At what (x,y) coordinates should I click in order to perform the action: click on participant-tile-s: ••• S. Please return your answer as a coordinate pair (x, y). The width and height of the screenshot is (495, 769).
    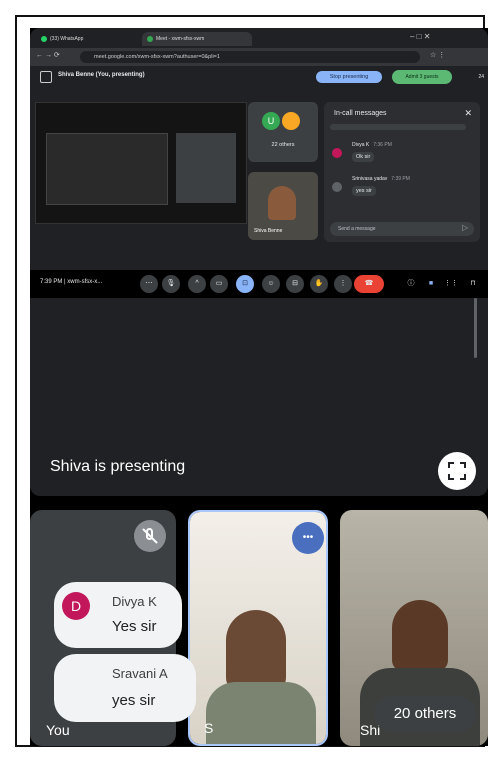
    Looking at the image, I should click on (258, 628).